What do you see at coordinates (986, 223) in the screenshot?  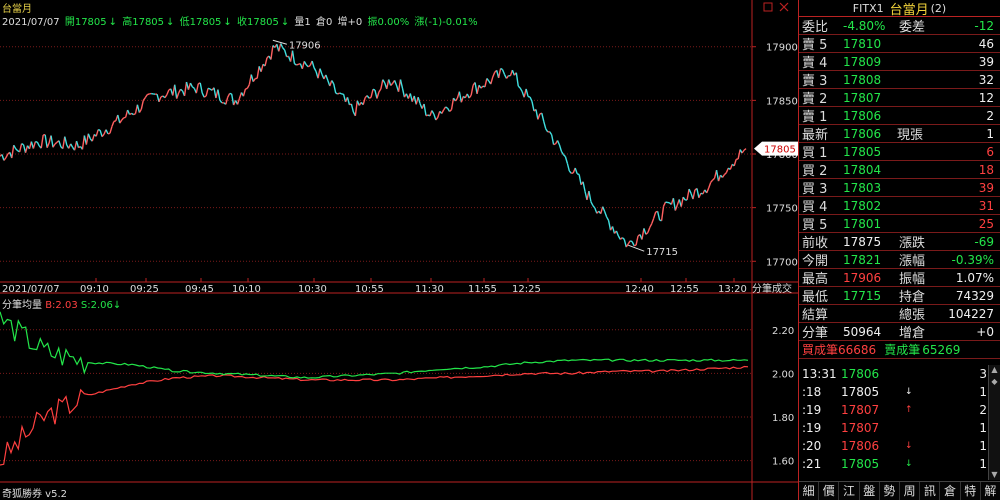 I see `bid-volume: 25` at bounding box center [986, 223].